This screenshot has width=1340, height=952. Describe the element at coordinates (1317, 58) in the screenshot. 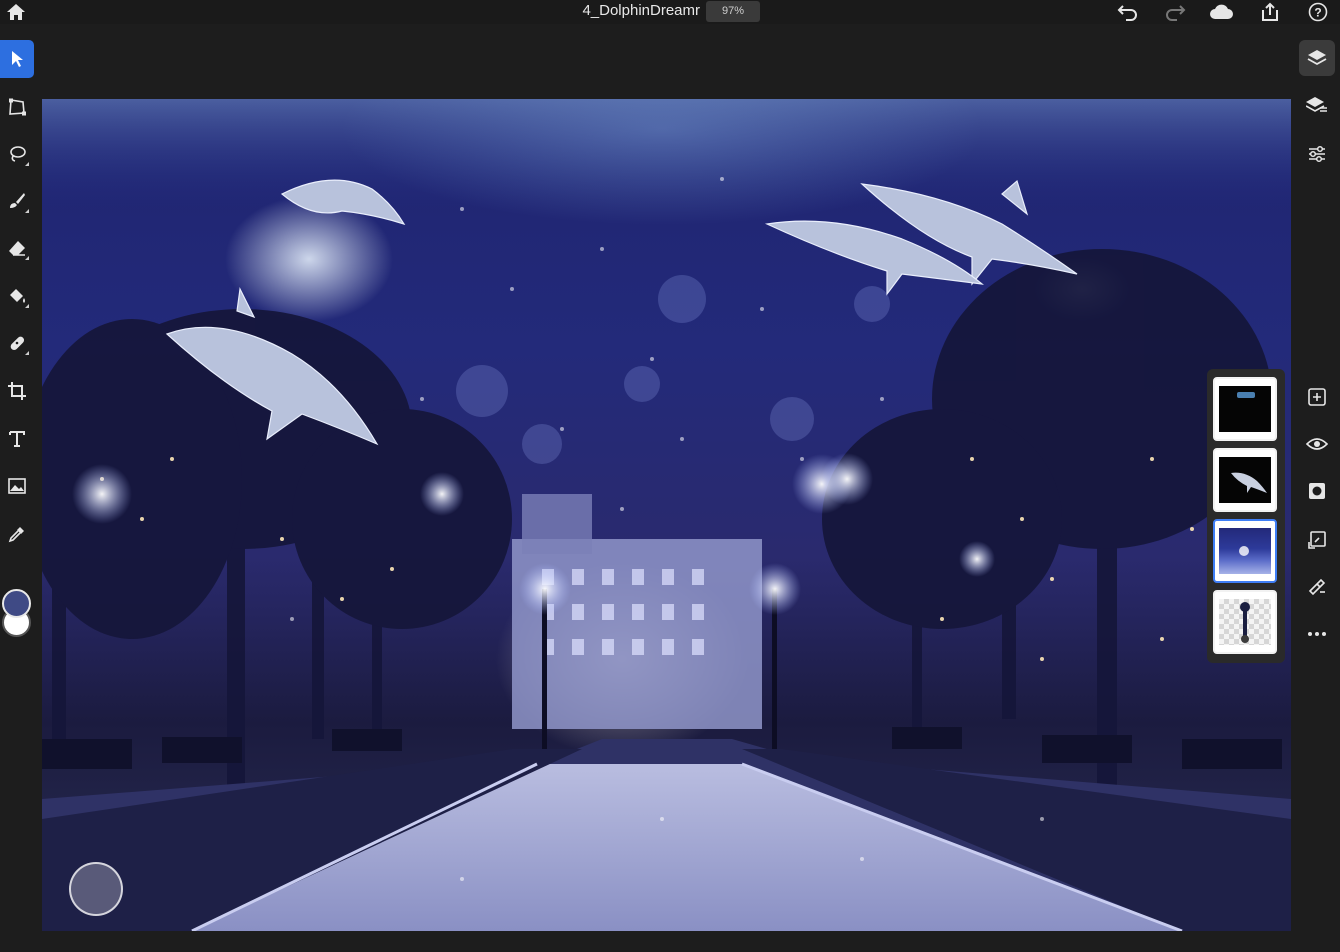

I see `layers-icon` at that location.